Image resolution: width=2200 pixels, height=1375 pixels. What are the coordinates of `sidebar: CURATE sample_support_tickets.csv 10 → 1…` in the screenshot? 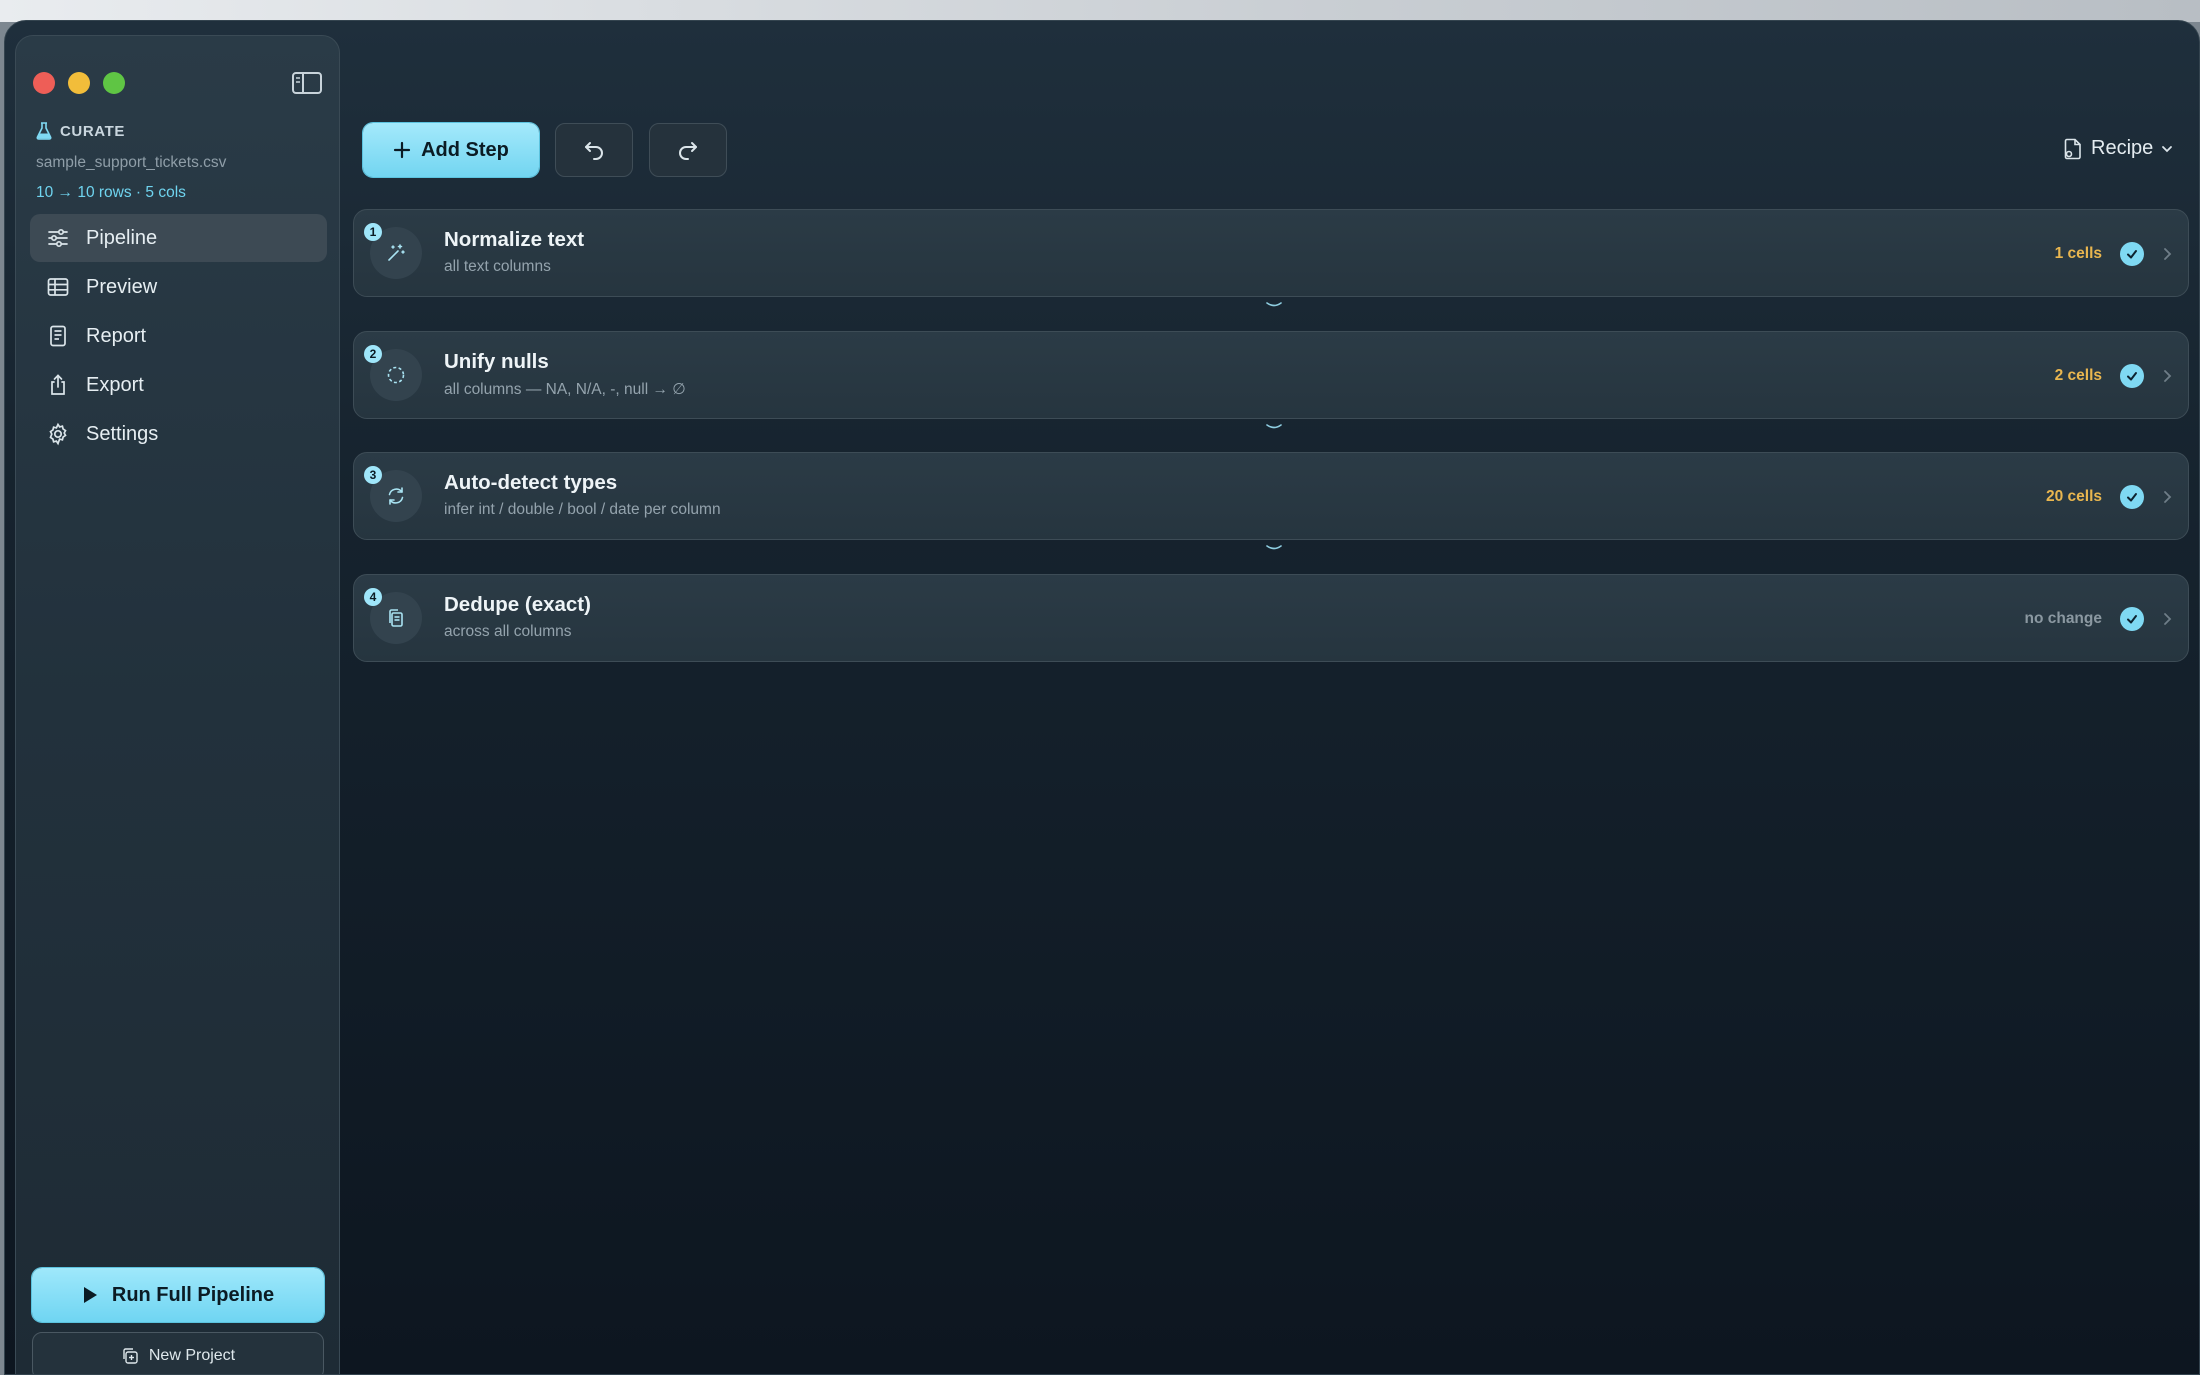 It's located at (177, 704).